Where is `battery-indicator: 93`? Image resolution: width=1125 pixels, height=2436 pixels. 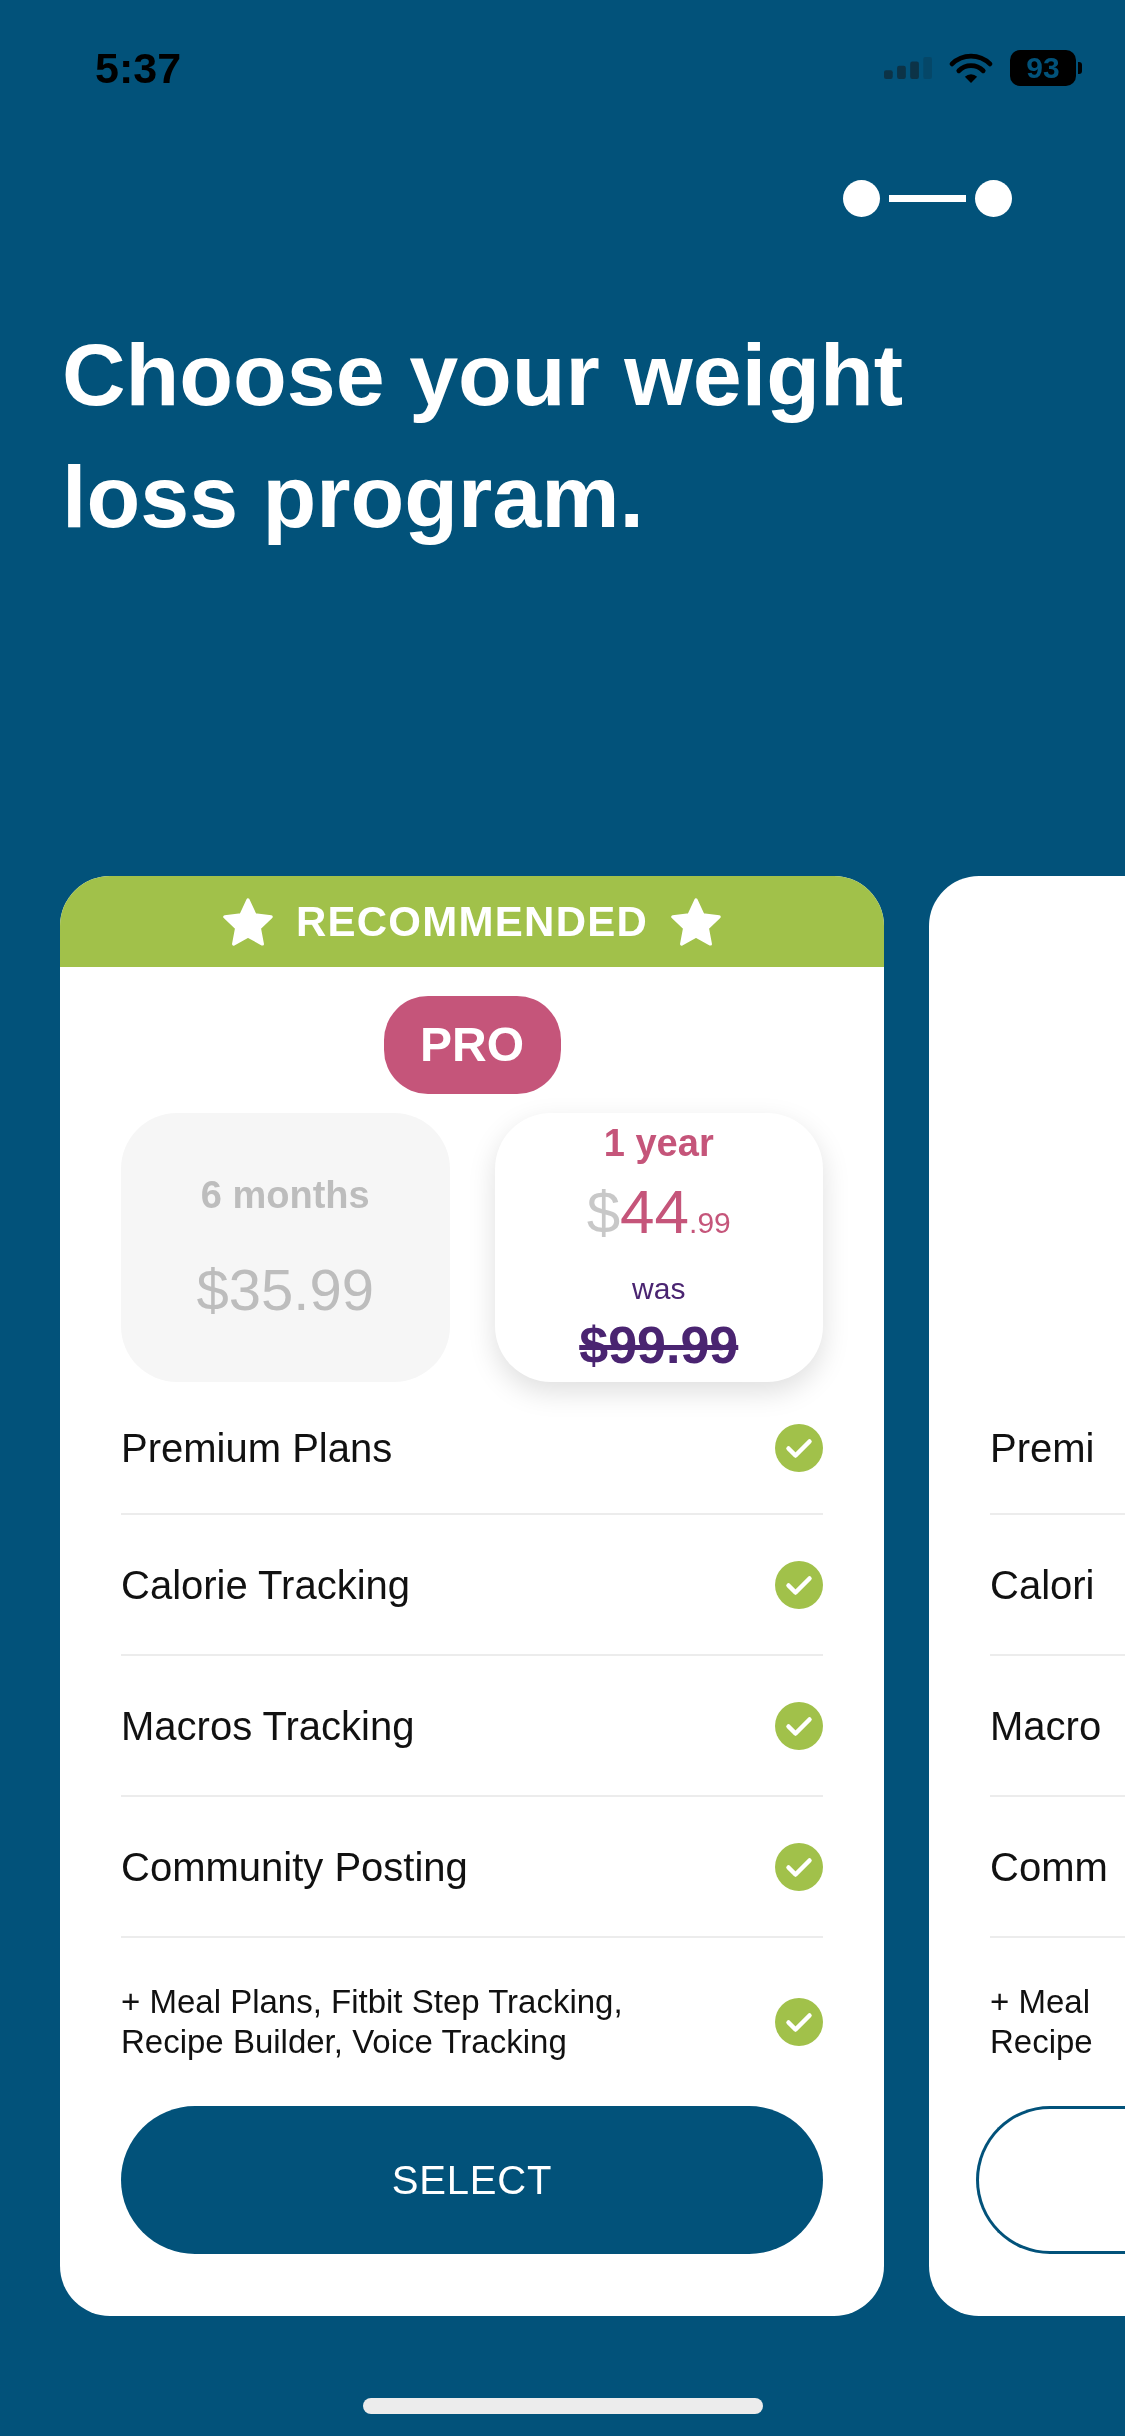 battery-indicator: 93 is located at coordinates (1046, 68).